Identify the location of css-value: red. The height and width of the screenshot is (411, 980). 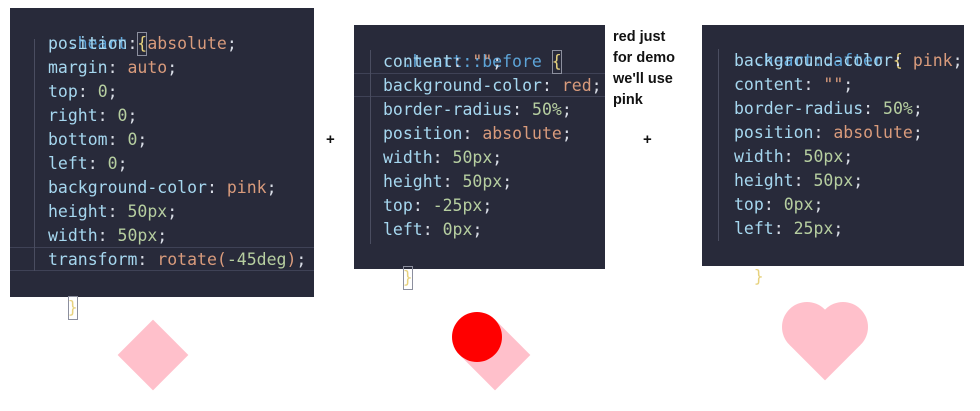
(576, 85).